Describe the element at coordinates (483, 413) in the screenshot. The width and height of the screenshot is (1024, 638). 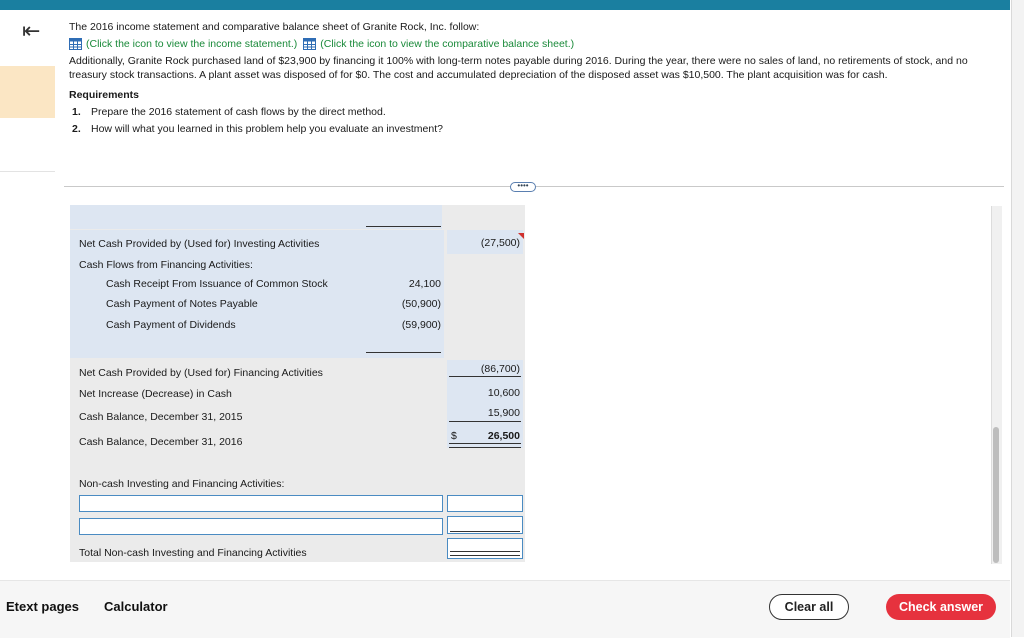
I see `balance-2015-value: 15,900` at that location.